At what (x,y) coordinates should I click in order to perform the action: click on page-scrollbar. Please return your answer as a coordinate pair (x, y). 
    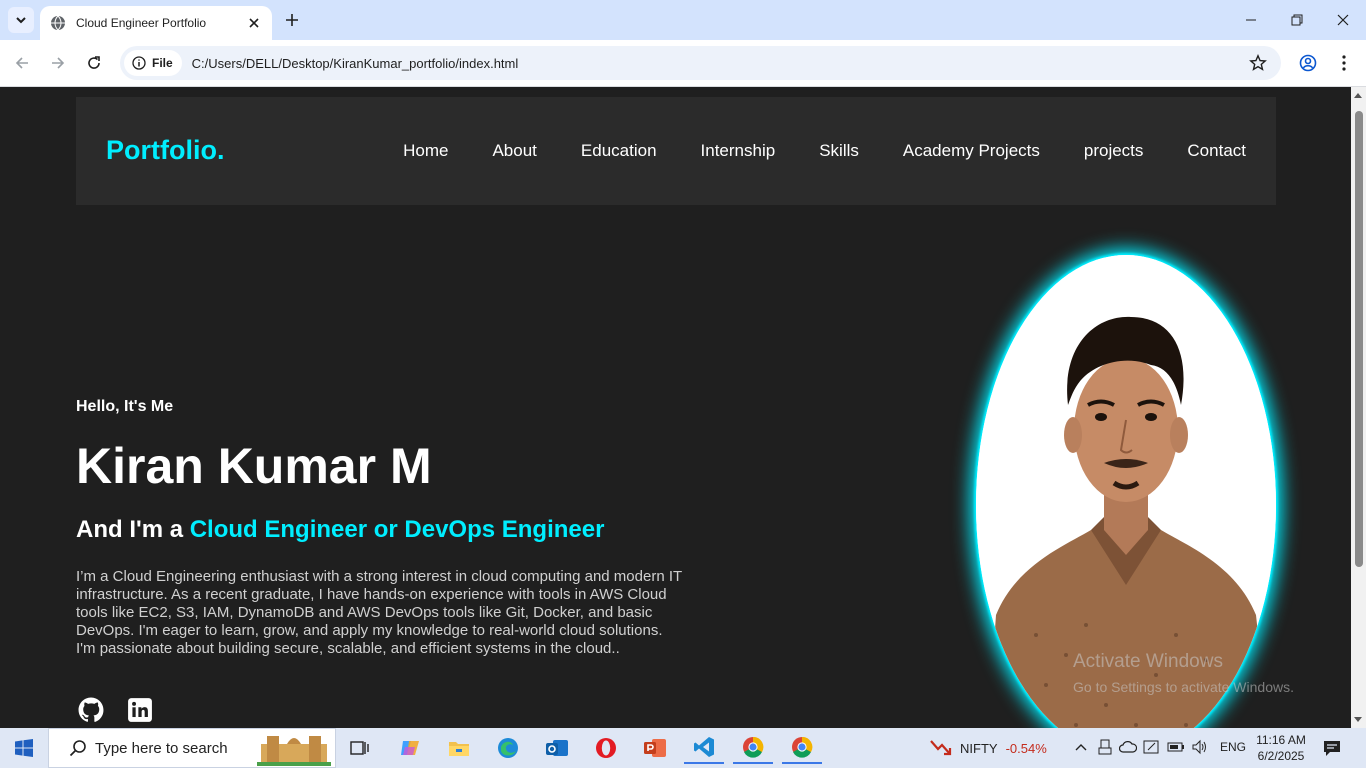
    Looking at the image, I should click on (1358, 407).